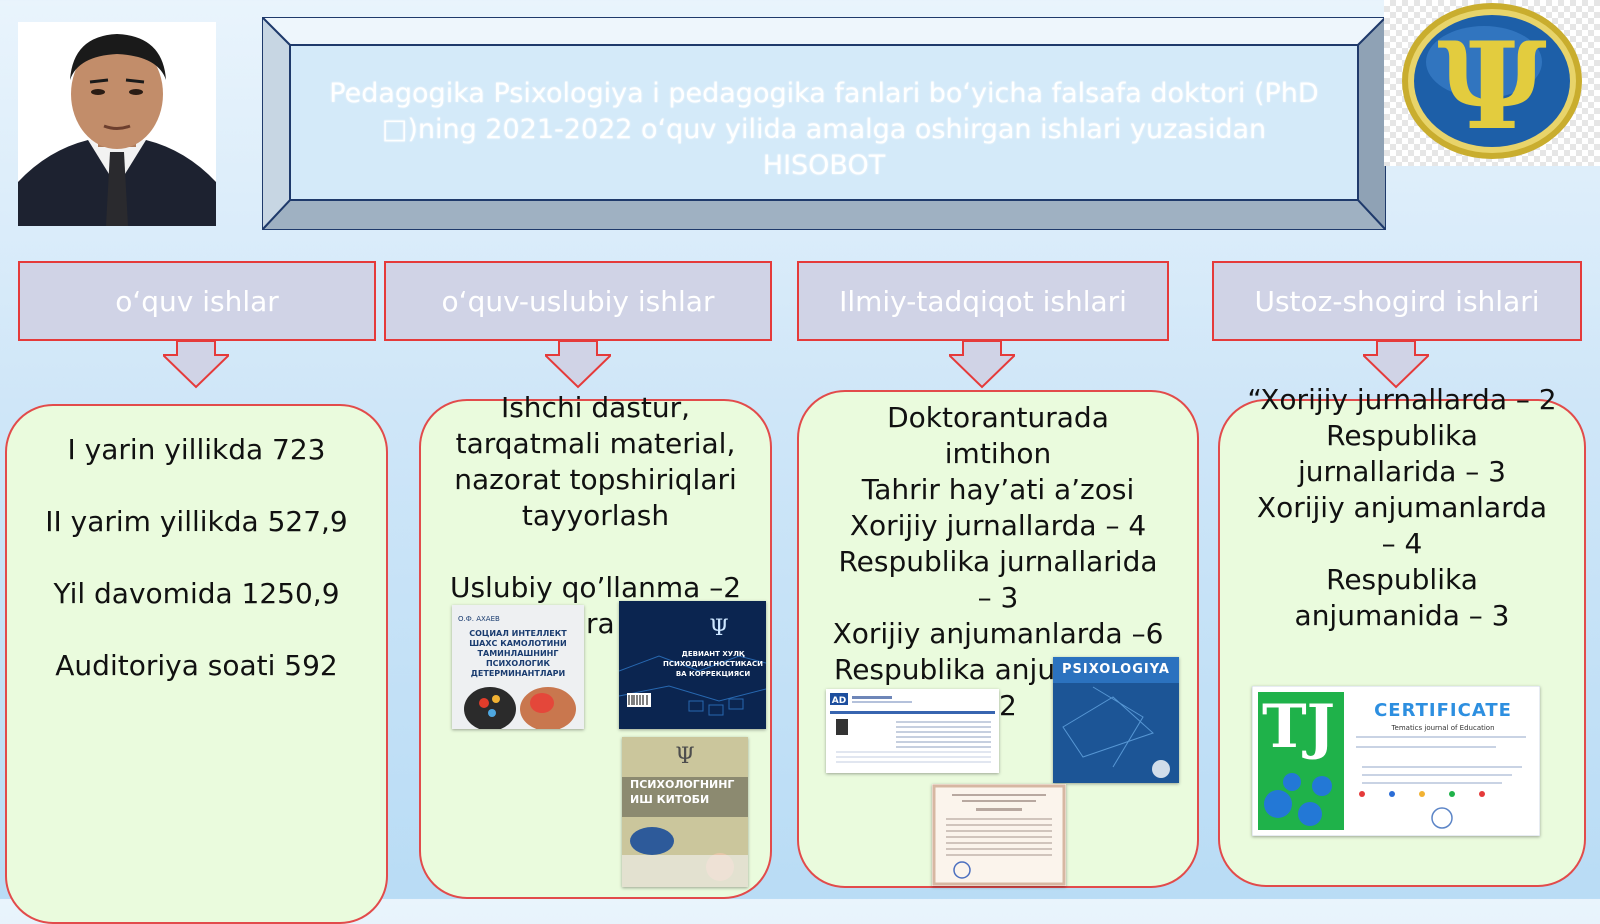 The height and width of the screenshot is (924, 1600). Describe the element at coordinates (685, 812) in the screenshot. I see `book-cover-image: Ψ ПСИХОЛОГНИНГ ИШ КИТОБИ` at that location.